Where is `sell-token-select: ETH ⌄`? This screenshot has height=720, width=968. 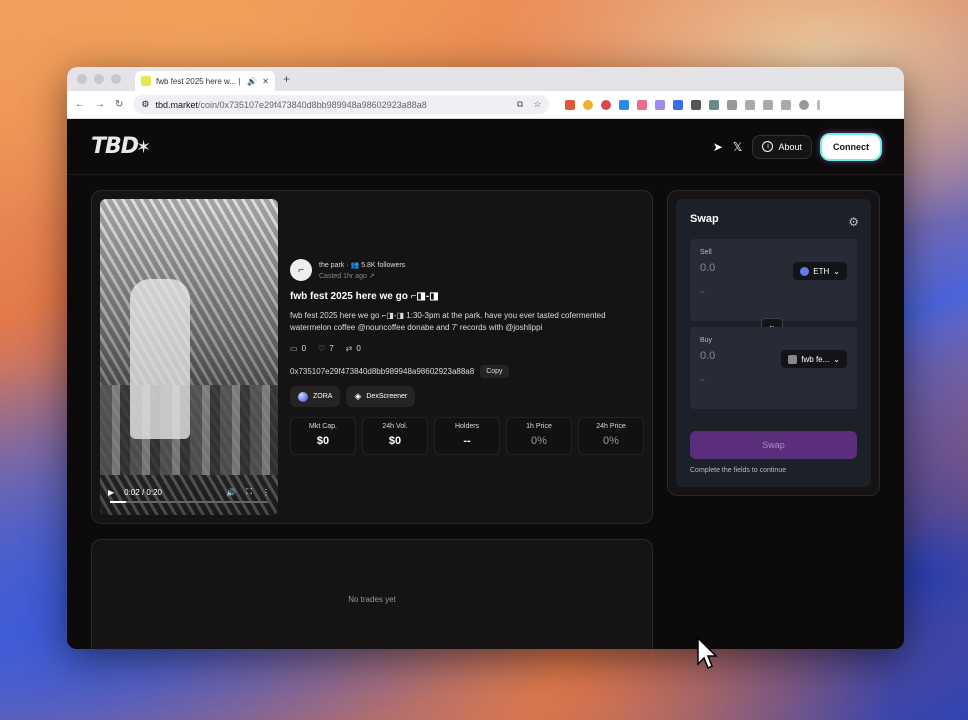
sell-token-select: ETH ⌄ is located at coordinates (820, 271).